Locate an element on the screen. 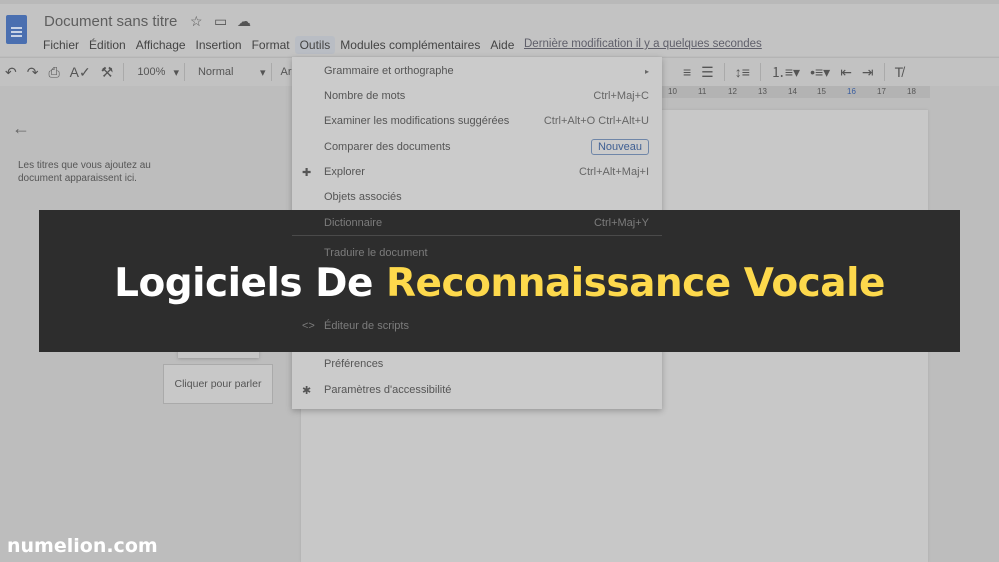 This screenshot has width=999, height=562. document-title: Document sans titre is located at coordinates (110, 21).